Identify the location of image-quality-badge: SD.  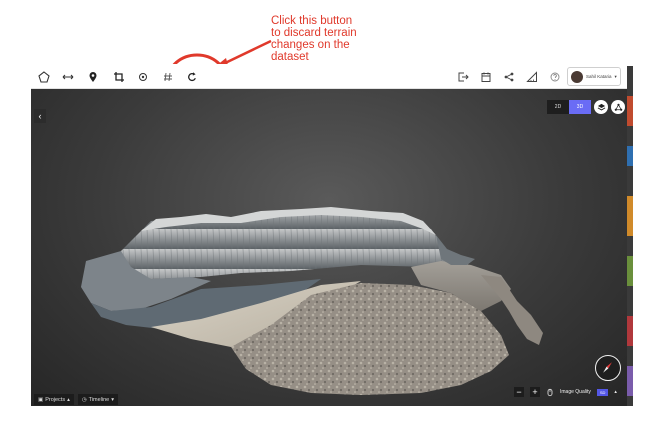
(602, 392).